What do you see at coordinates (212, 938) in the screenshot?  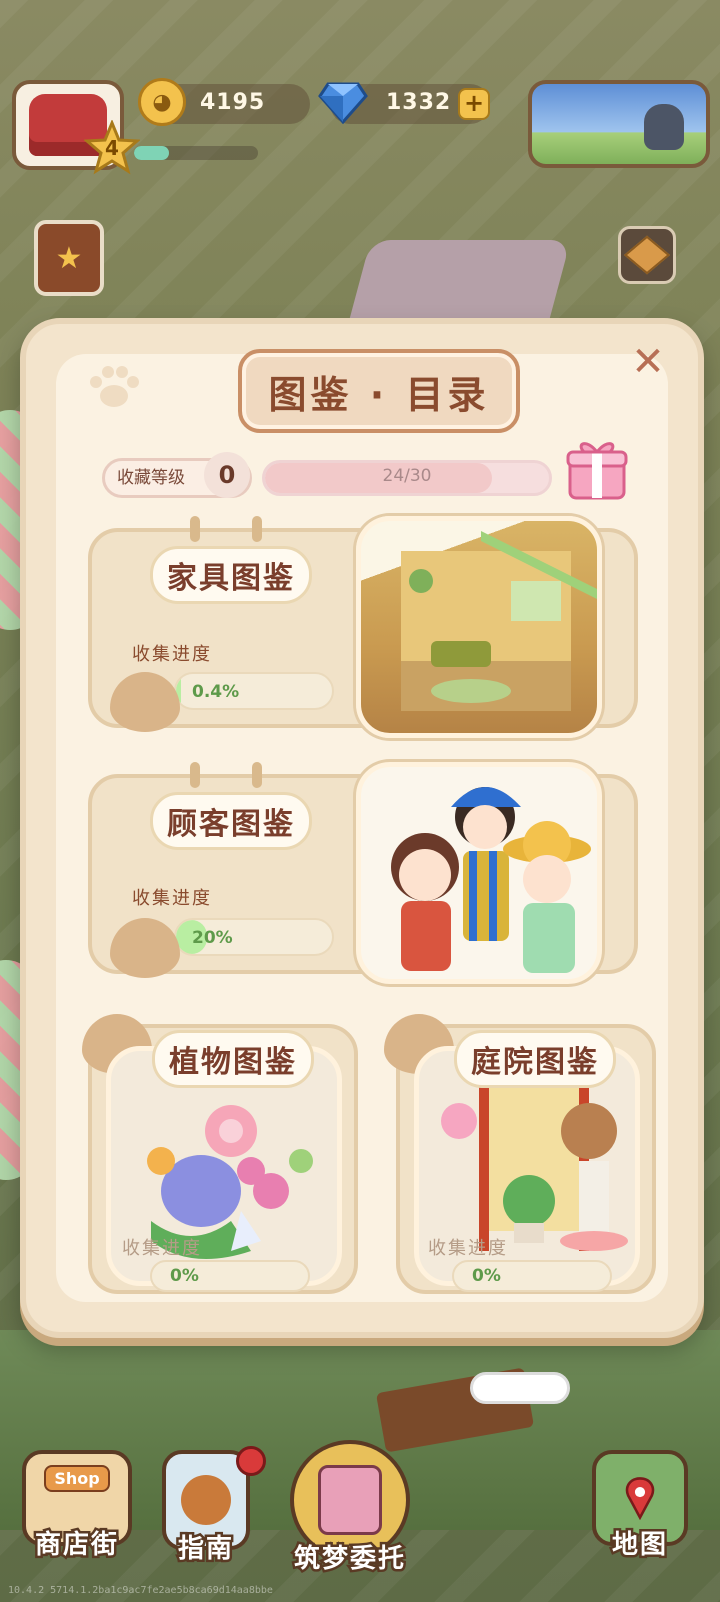 I see `progress-value: 20%` at bounding box center [212, 938].